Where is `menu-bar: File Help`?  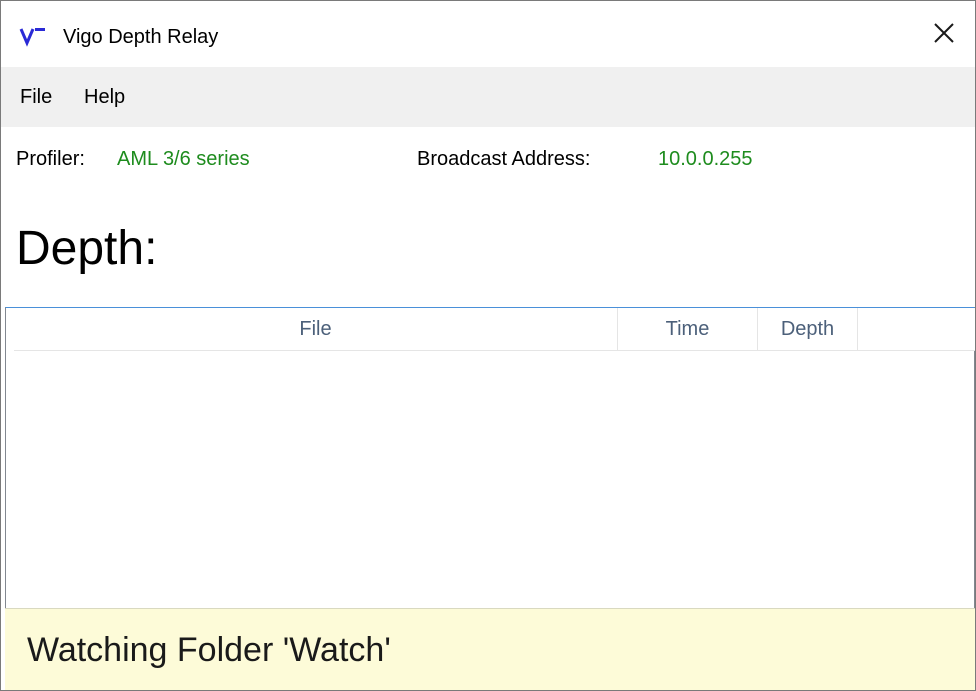
menu-bar: File Help is located at coordinates (488, 97).